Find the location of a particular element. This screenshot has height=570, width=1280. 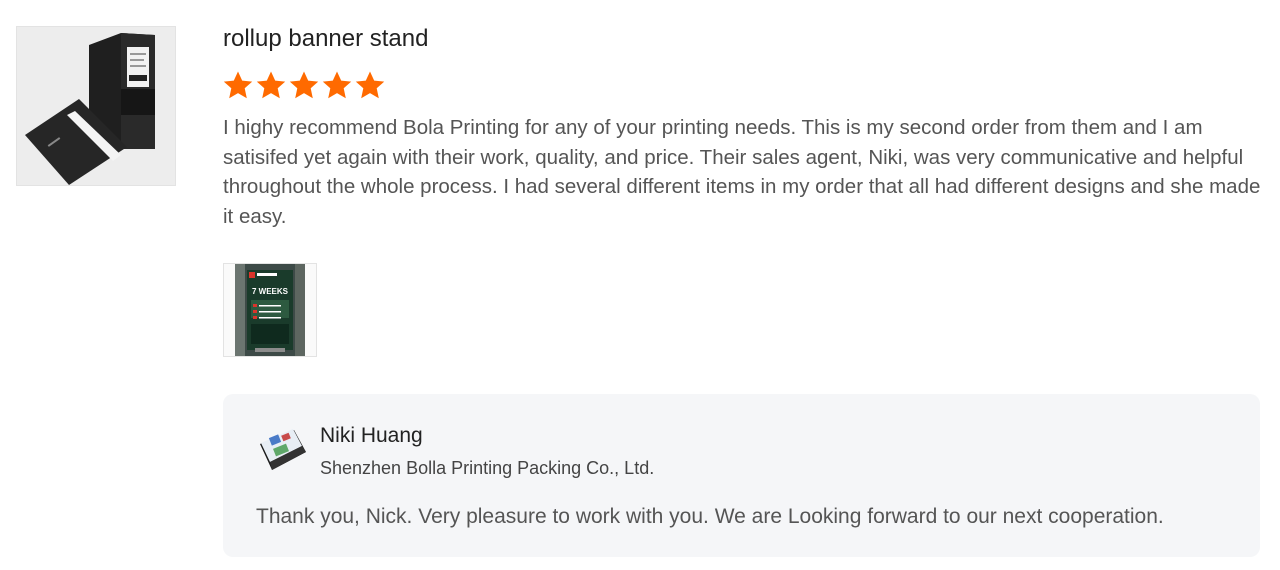

product-thumbnail is located at coordinates (96, 106).